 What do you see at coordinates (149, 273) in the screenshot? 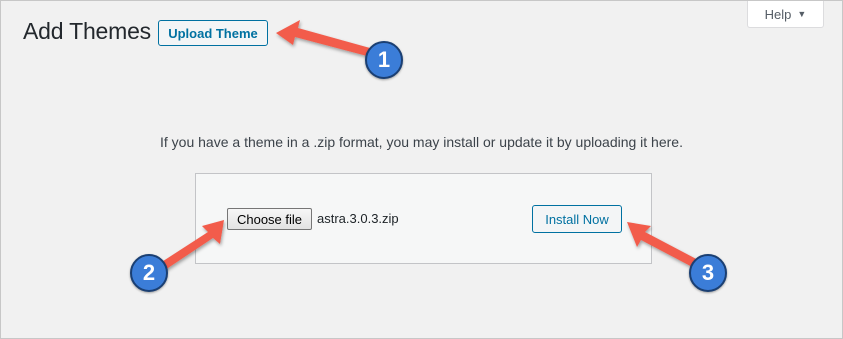
I see `callout-badge-2: 2` at bounding box center [149, 273].